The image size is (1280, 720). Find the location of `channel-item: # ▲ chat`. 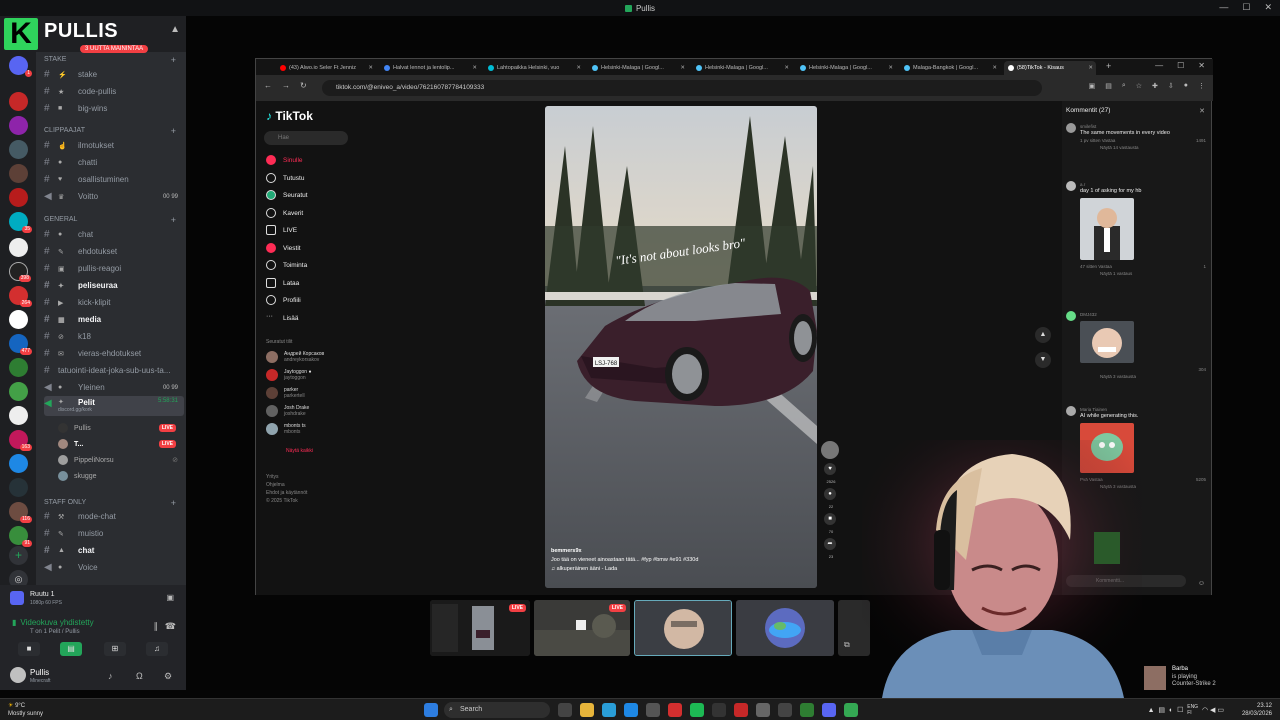

channel-item: # ▲ chat is located at coordinates (114, 550).